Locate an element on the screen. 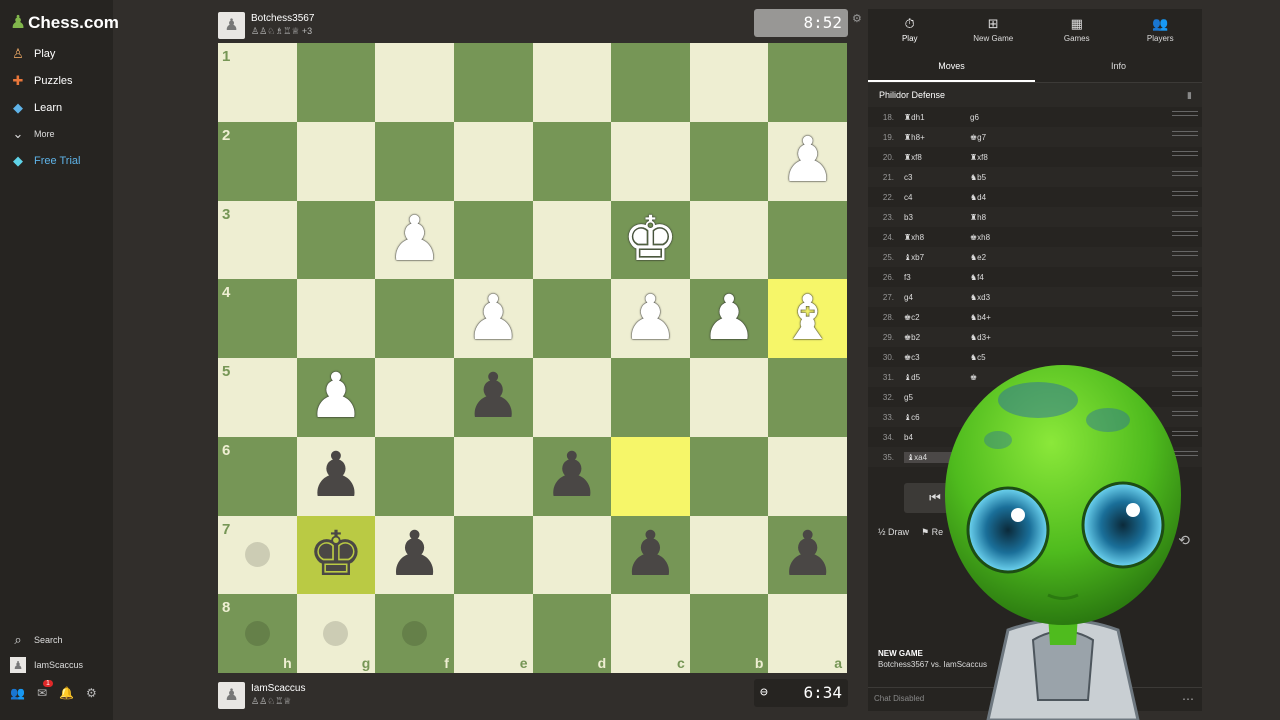 This screenshot has height=720, width=1280. square-c8: c is located at coordinates (650, 633).